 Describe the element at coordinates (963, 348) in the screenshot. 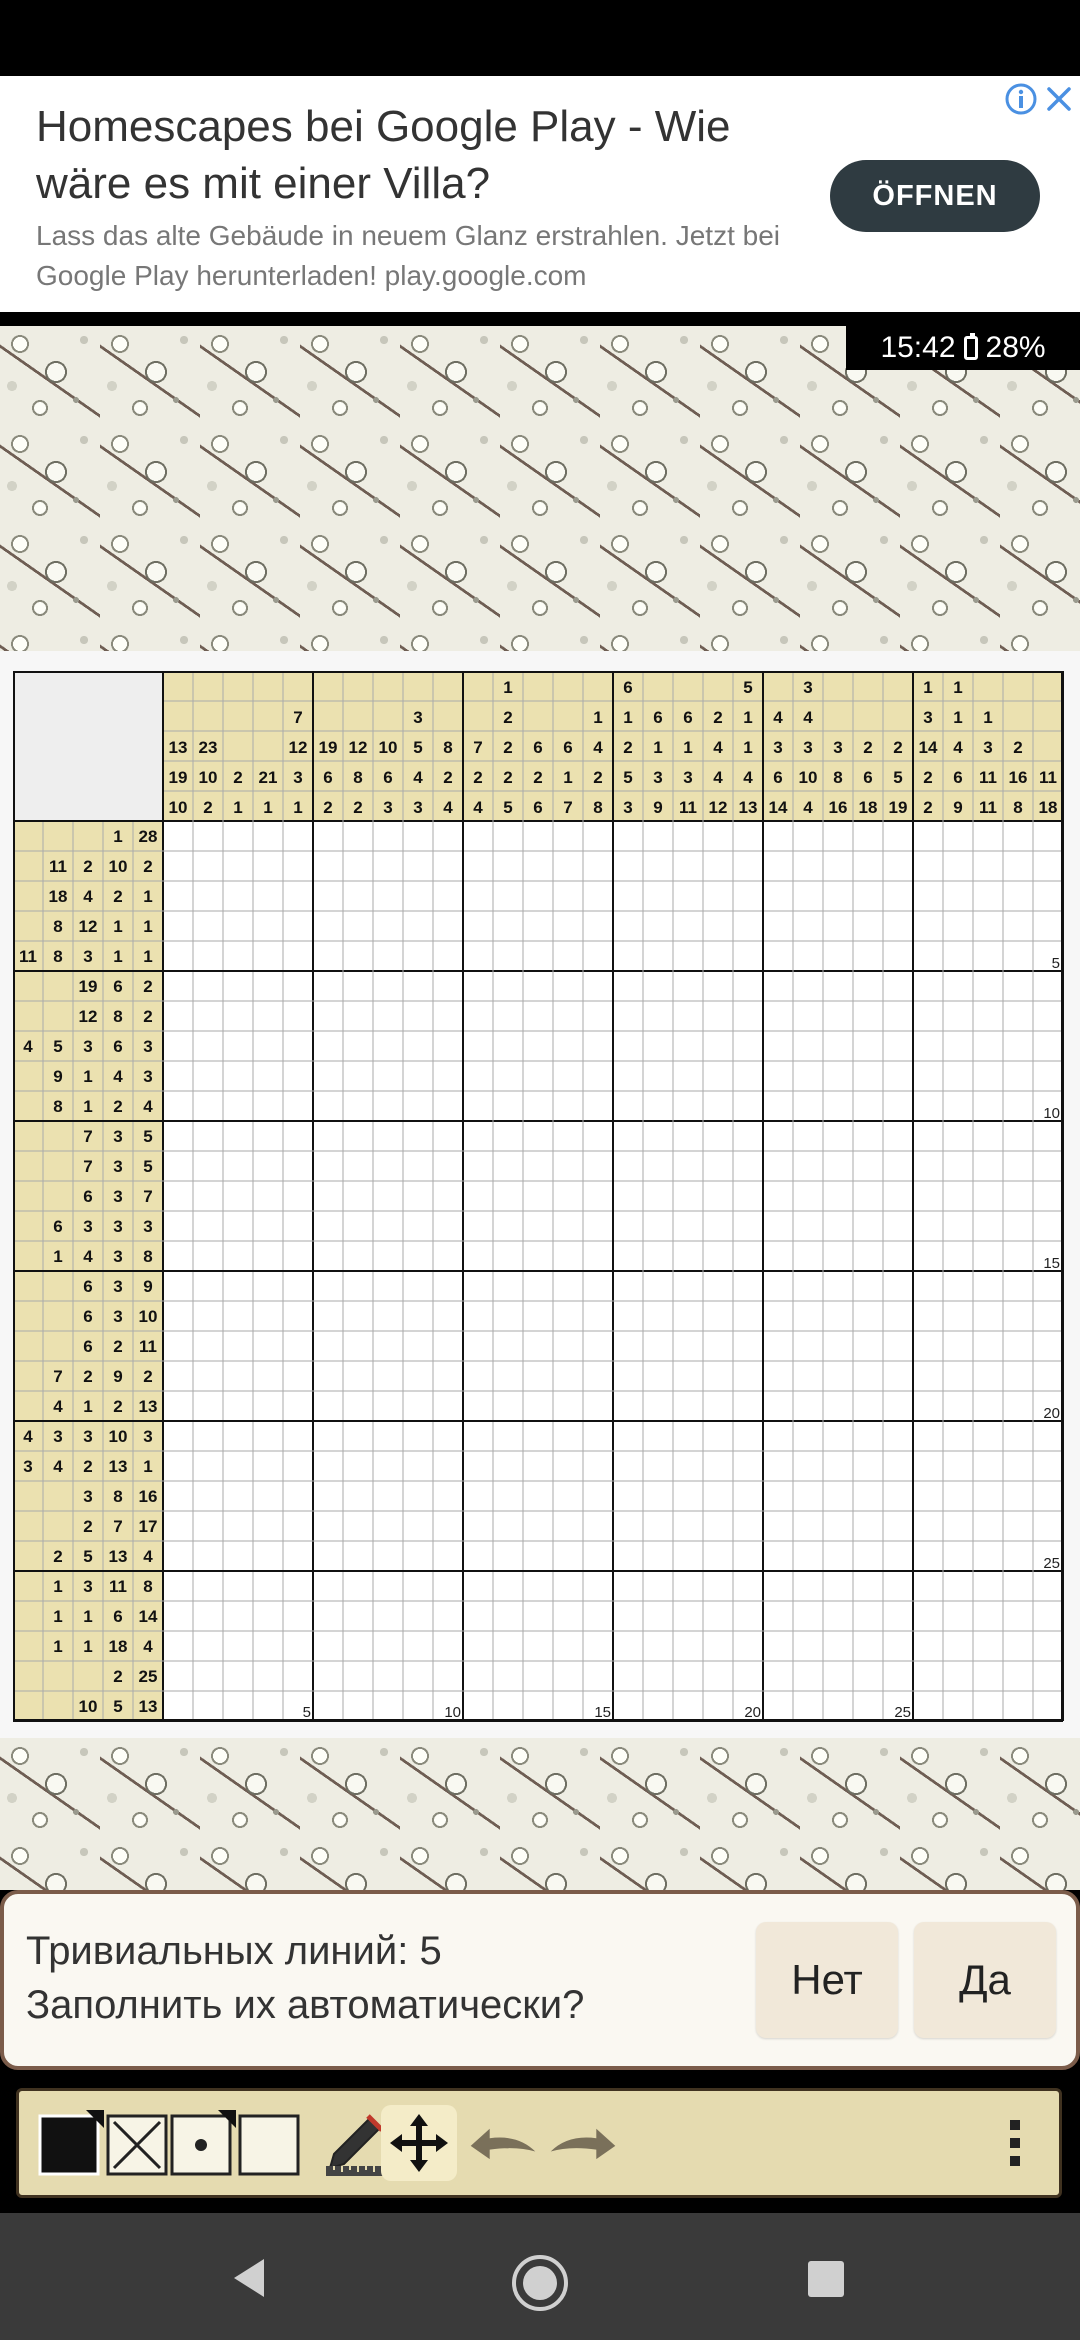

I see `clock-indicator: 15:42 28%` at that location.